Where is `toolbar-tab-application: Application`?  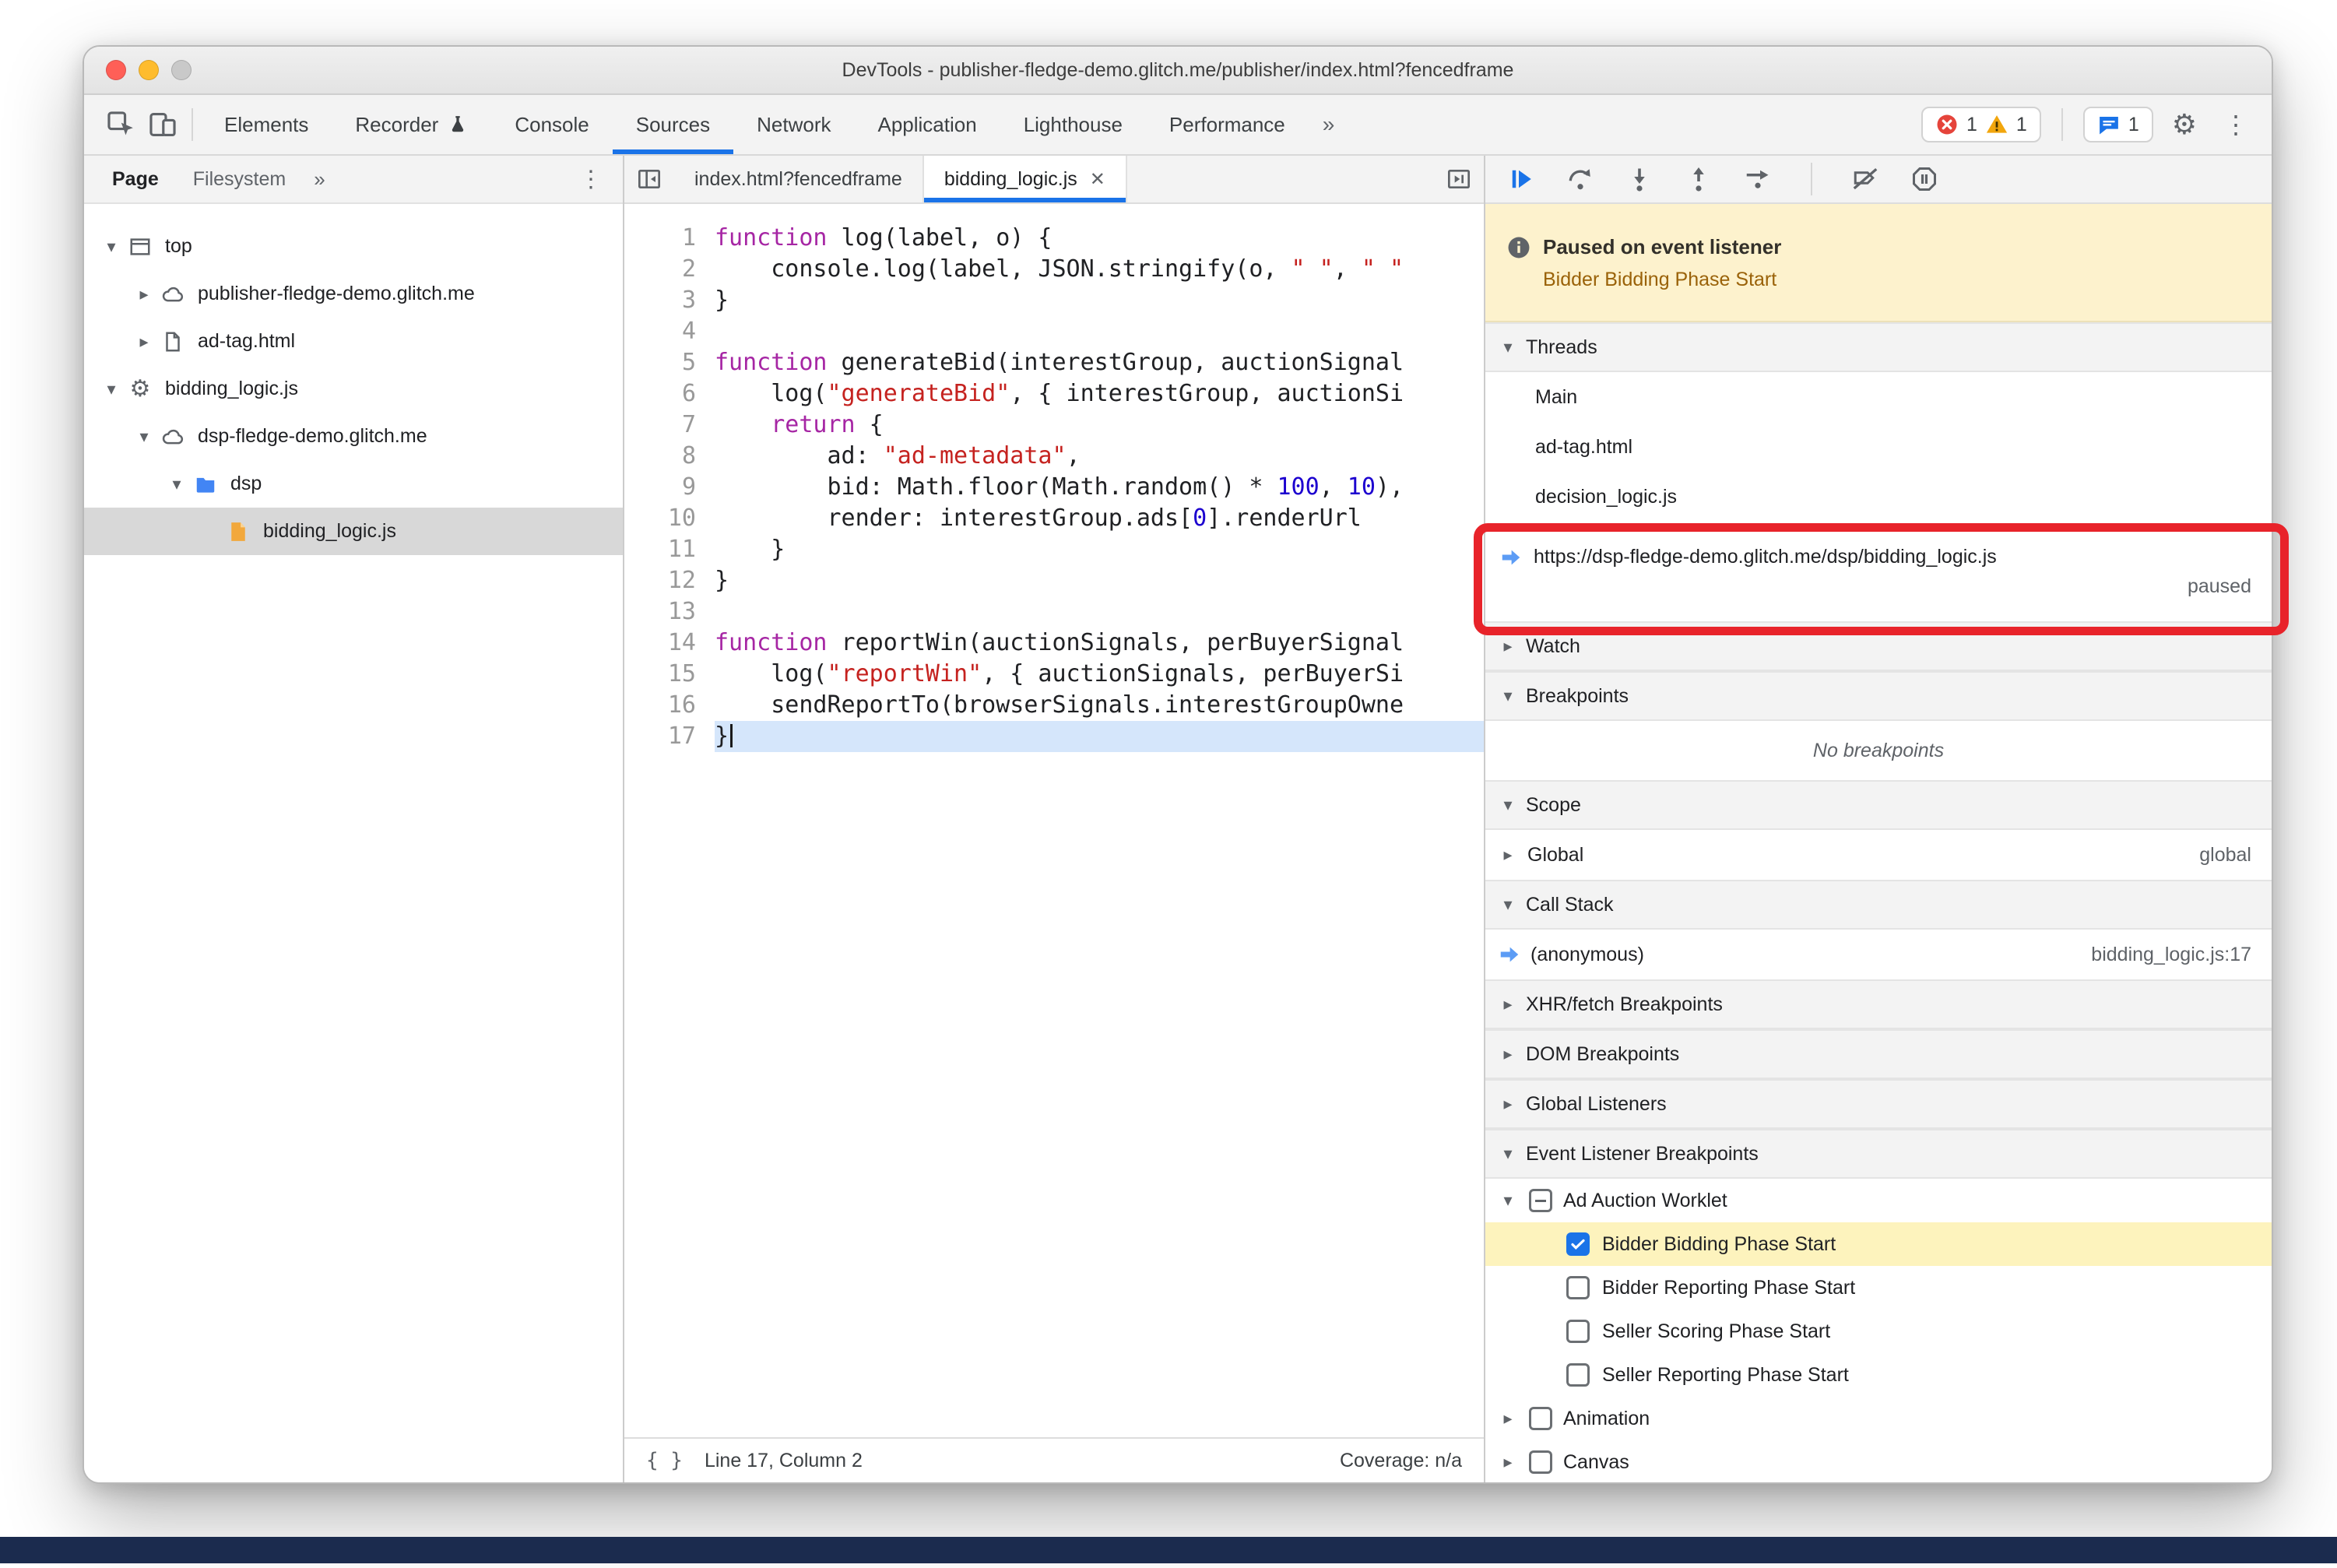
toolbar-tab-application: Application is located at coordinates (927, 124).